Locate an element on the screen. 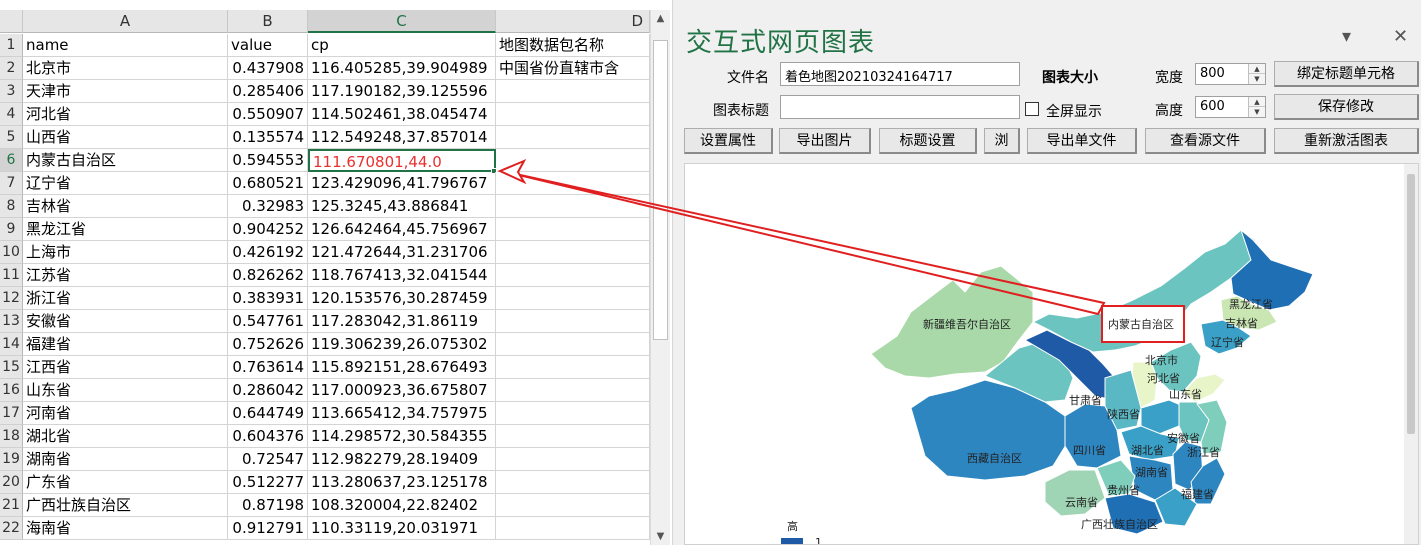  sheet-vertical-scrollbar: ▲ ▼ is located at coordinates (660, 277).